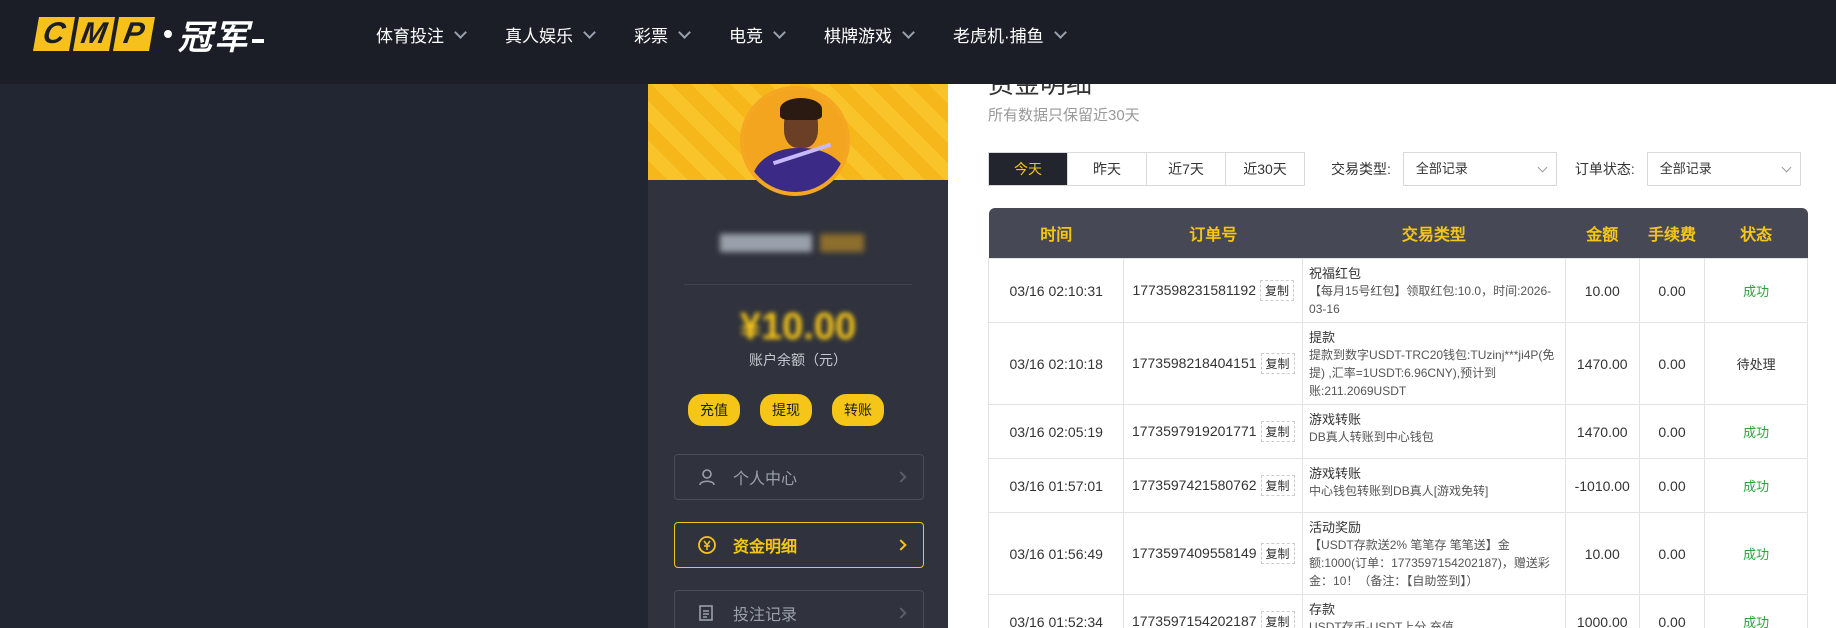  I want to click on cell-order: 1773597409558149 复制, so click(1213, 553).